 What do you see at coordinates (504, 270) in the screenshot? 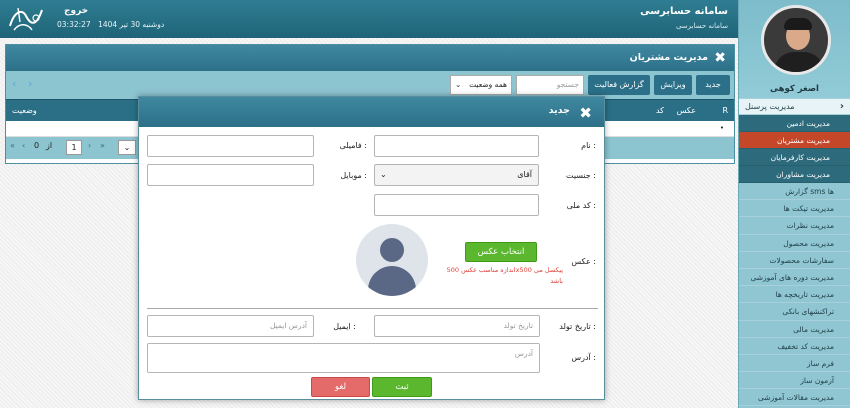
I see `photo-size-hint-line-1: اندازه مناسب عکس 500x500 پیکسل می` at bounding box center [504, 270].